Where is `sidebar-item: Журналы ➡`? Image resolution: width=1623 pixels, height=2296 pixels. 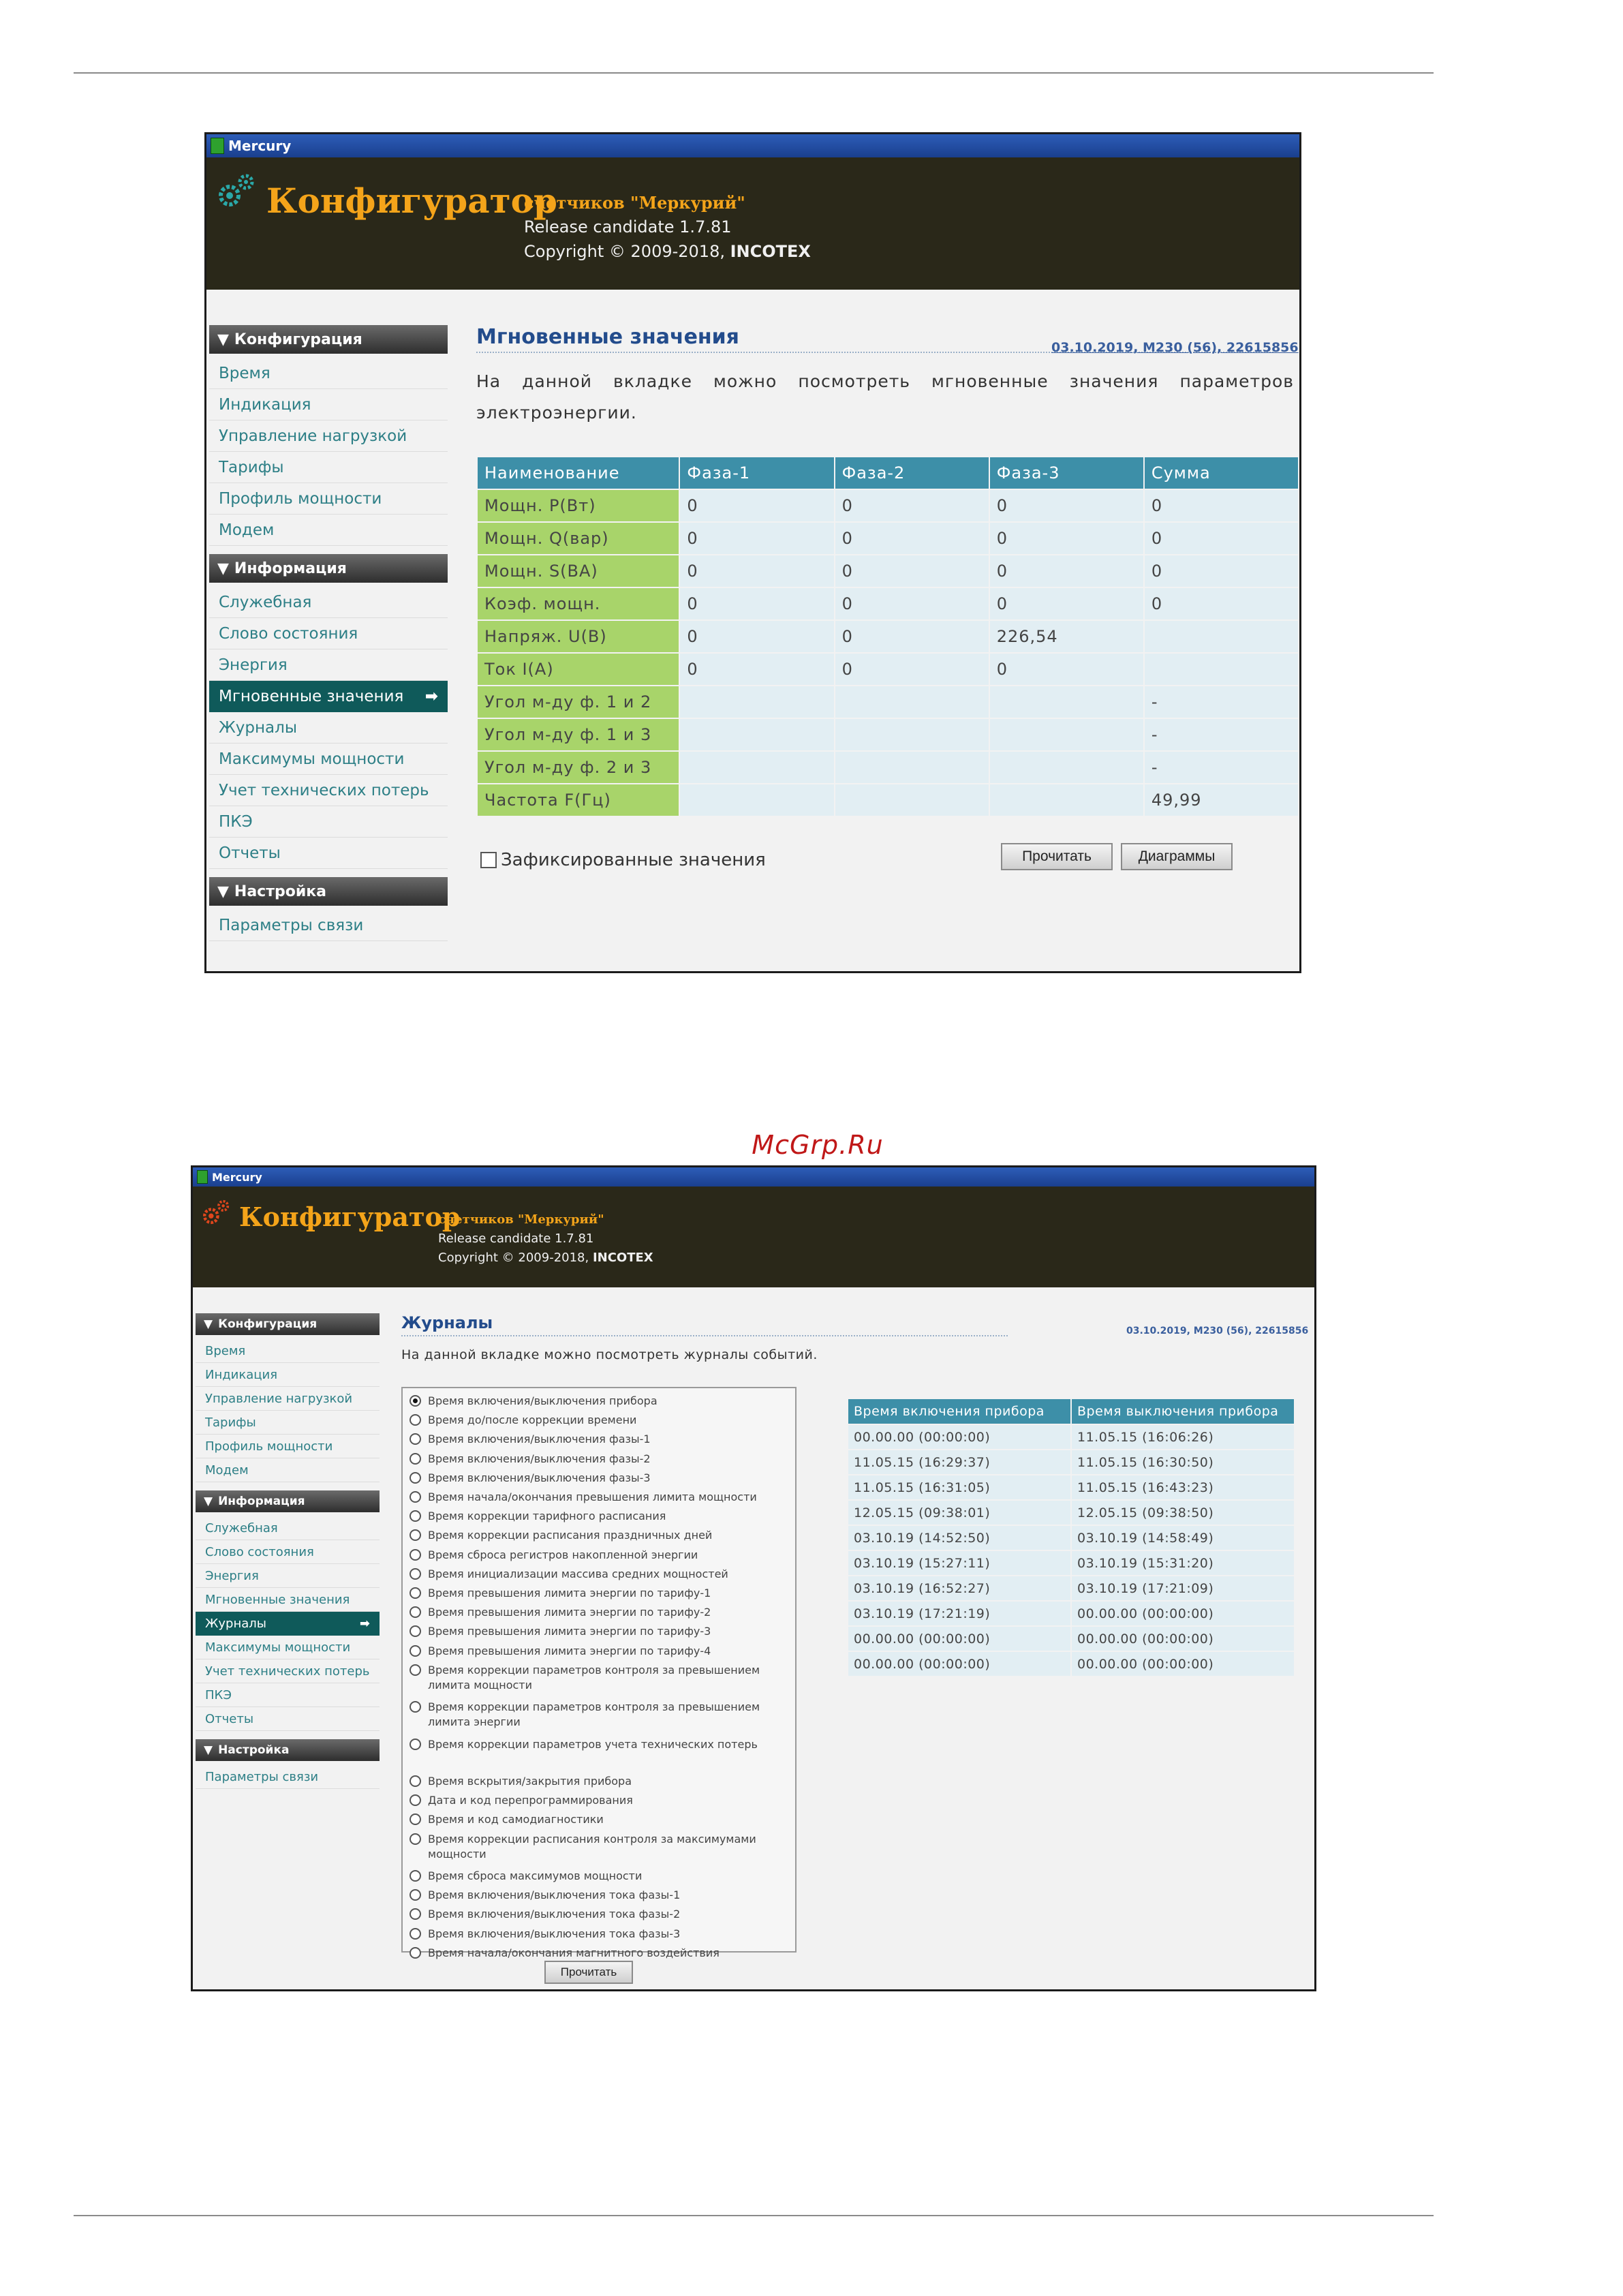
sidebar-item: Журналы ➡ is located at coordinates (288, 1624).